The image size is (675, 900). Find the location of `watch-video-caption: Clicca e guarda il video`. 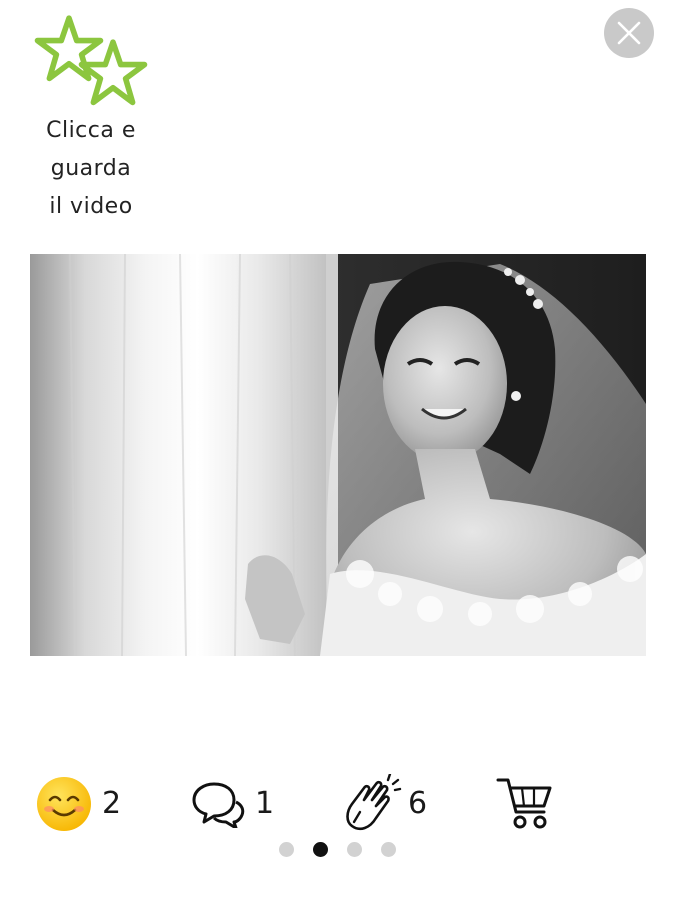

watch-video-caption: Clicca e guarda il video is located at coordinates (91, 169).